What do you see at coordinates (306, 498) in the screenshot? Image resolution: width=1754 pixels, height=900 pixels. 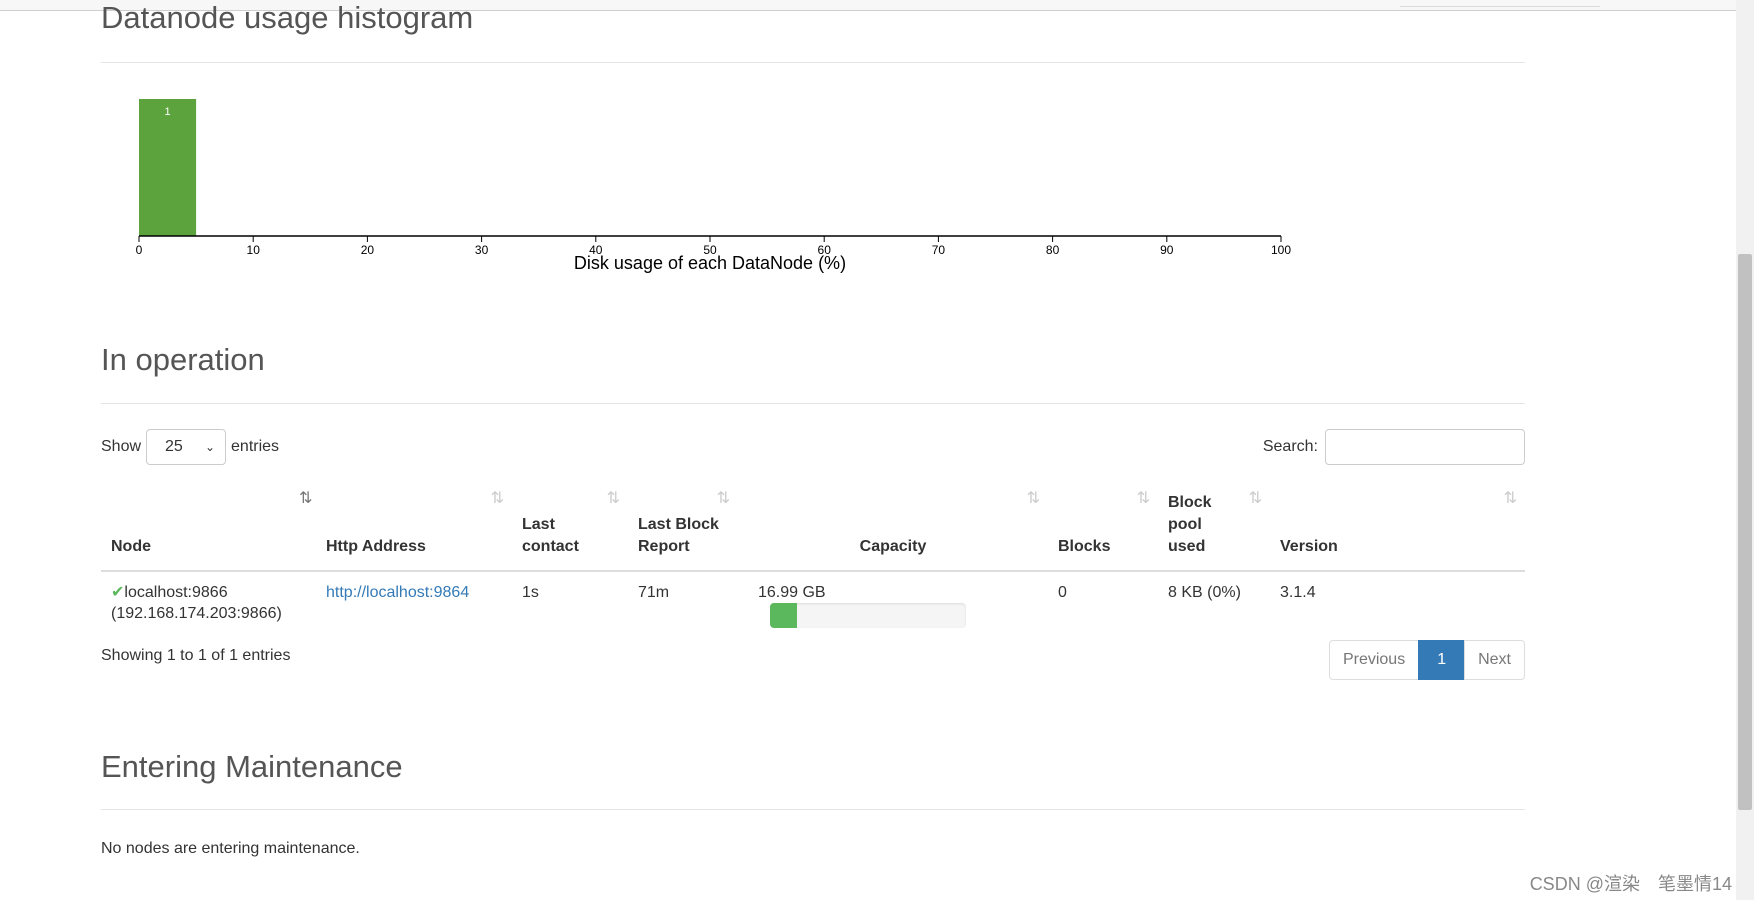 I see `sort-asc-icon: ⇅` at bounding box center [306, 498].